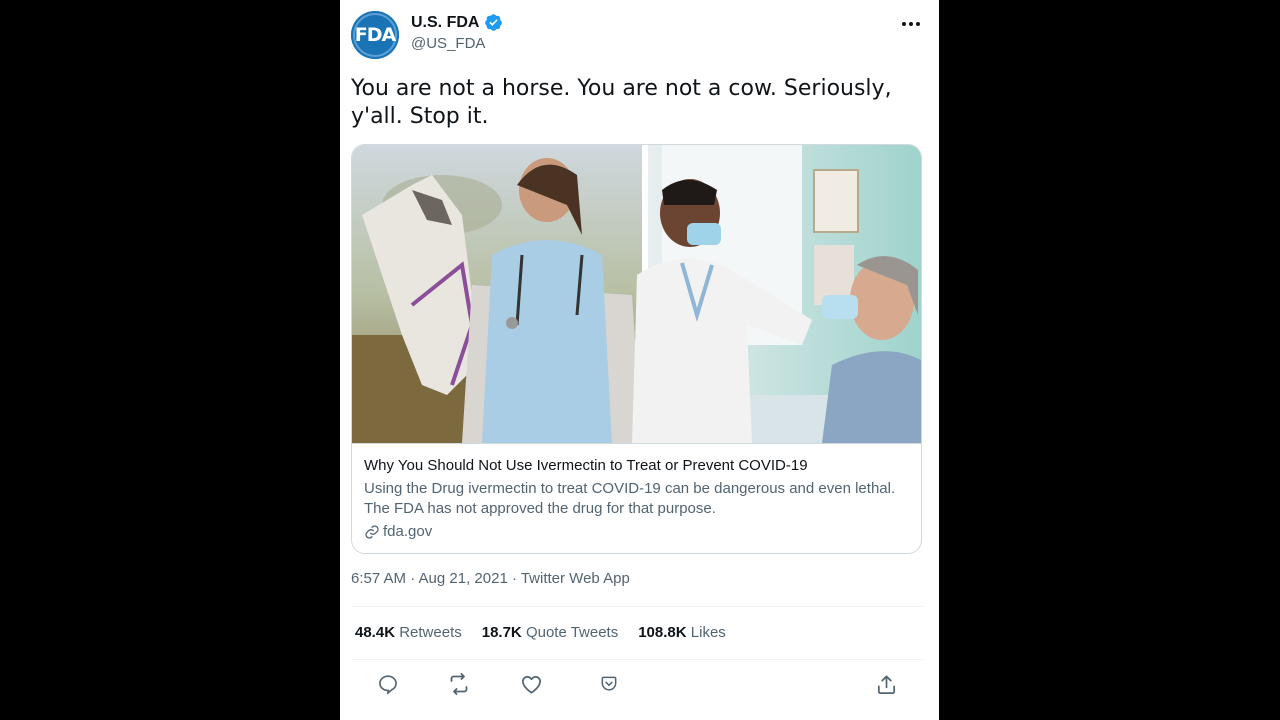 This screenshot has width=1280, height=720. What do you see at coordinates (490, 578) in the screenshot?
I see `tweet-timestamp: 6:57 AM · Aug 21, 2021 · Twitter Web App` at bounding box center [490, 578].